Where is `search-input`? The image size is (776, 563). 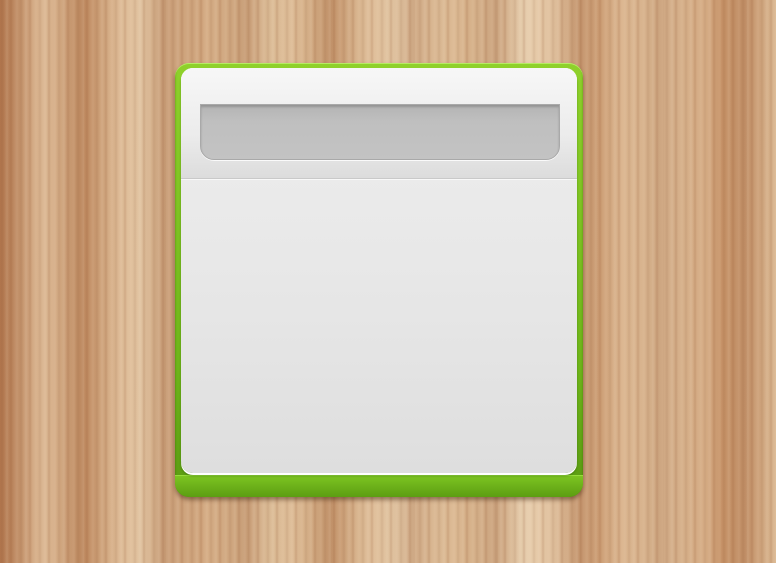
search-input is located at coordinates (380, 132).